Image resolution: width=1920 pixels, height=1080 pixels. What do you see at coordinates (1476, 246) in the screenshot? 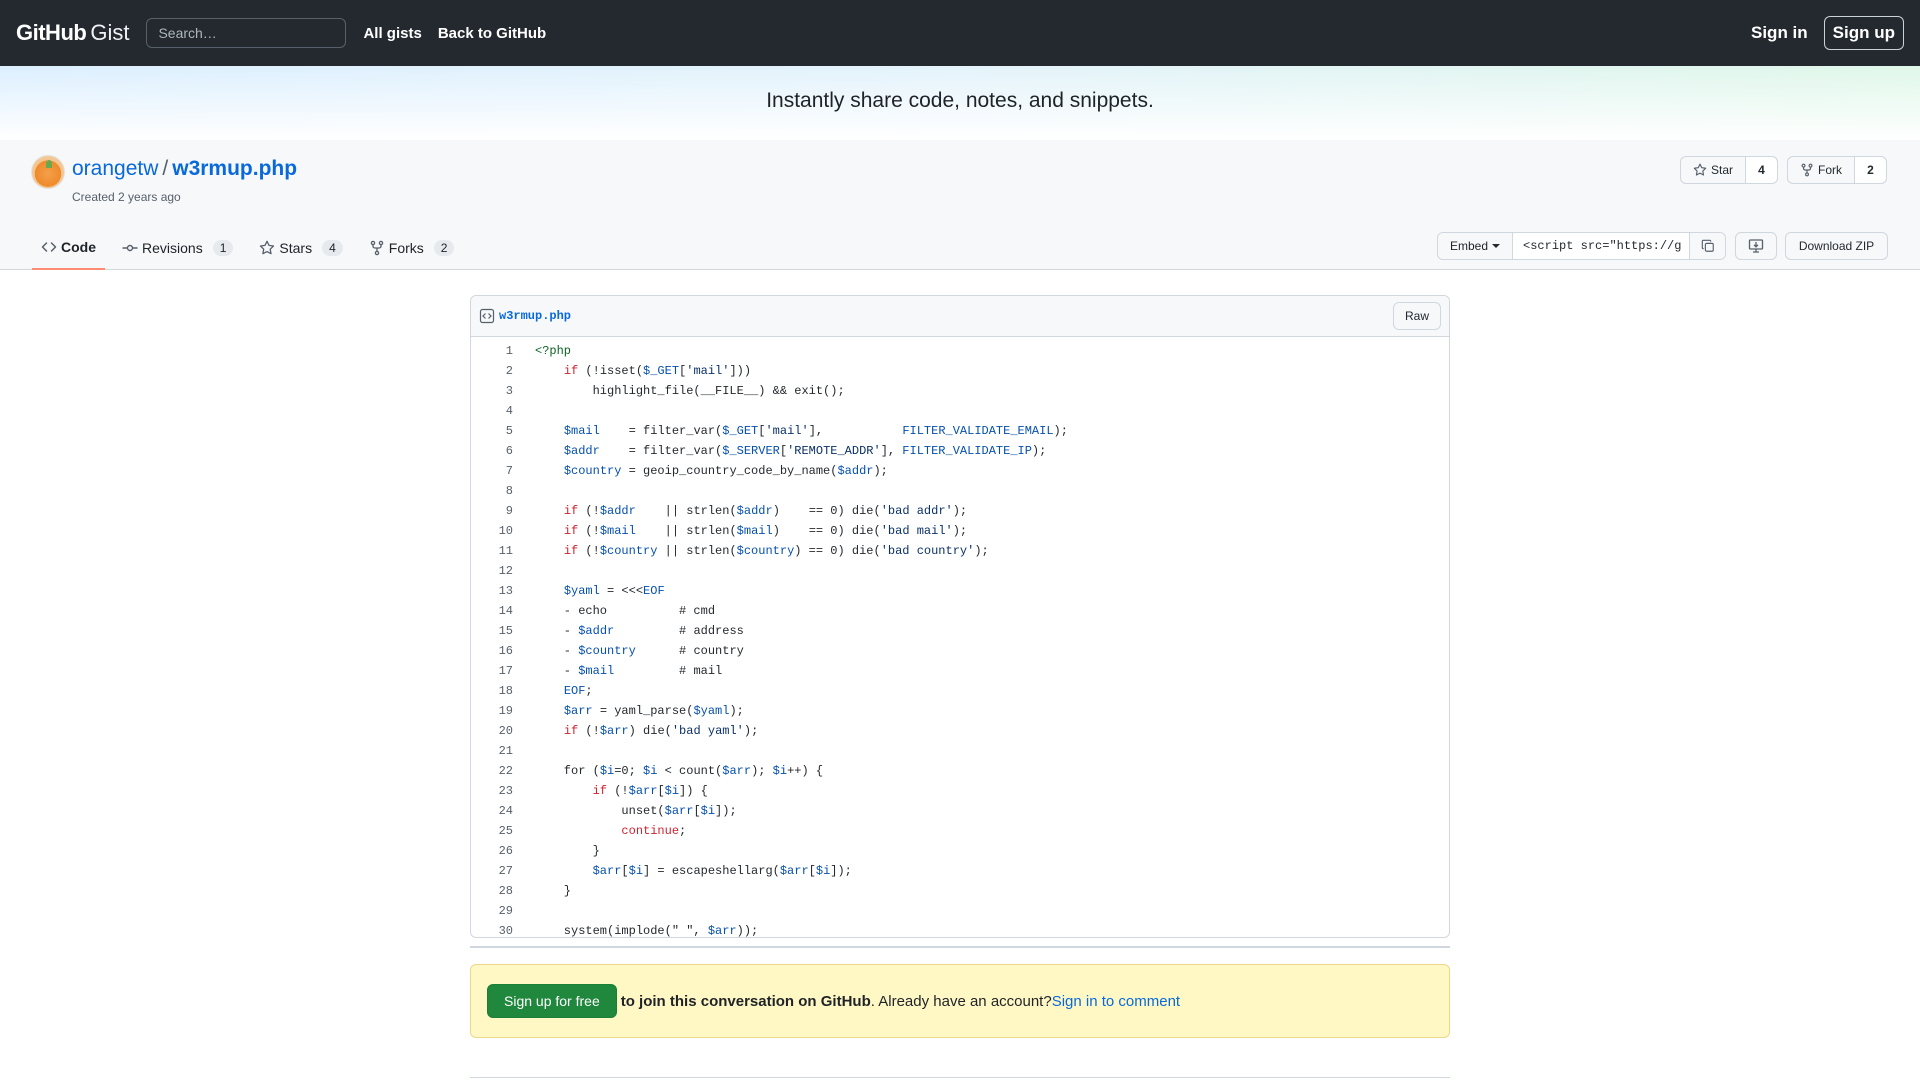
I see `embed-select: Embed` at bounding box center [1476, 246].